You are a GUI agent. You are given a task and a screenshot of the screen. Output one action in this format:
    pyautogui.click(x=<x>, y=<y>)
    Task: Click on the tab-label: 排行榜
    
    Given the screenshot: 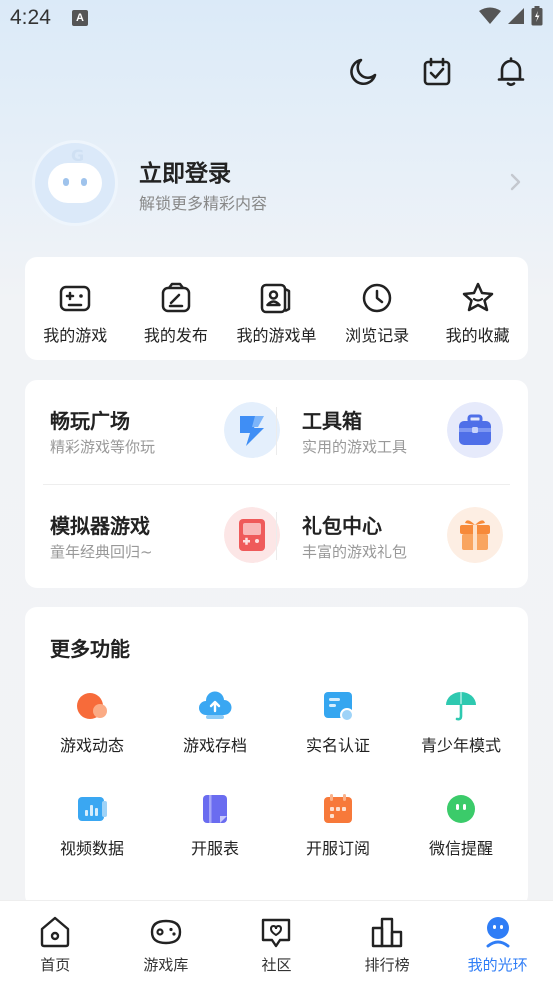 What is the action you would take?
    pyautogui.click(x=387, y=965)
    